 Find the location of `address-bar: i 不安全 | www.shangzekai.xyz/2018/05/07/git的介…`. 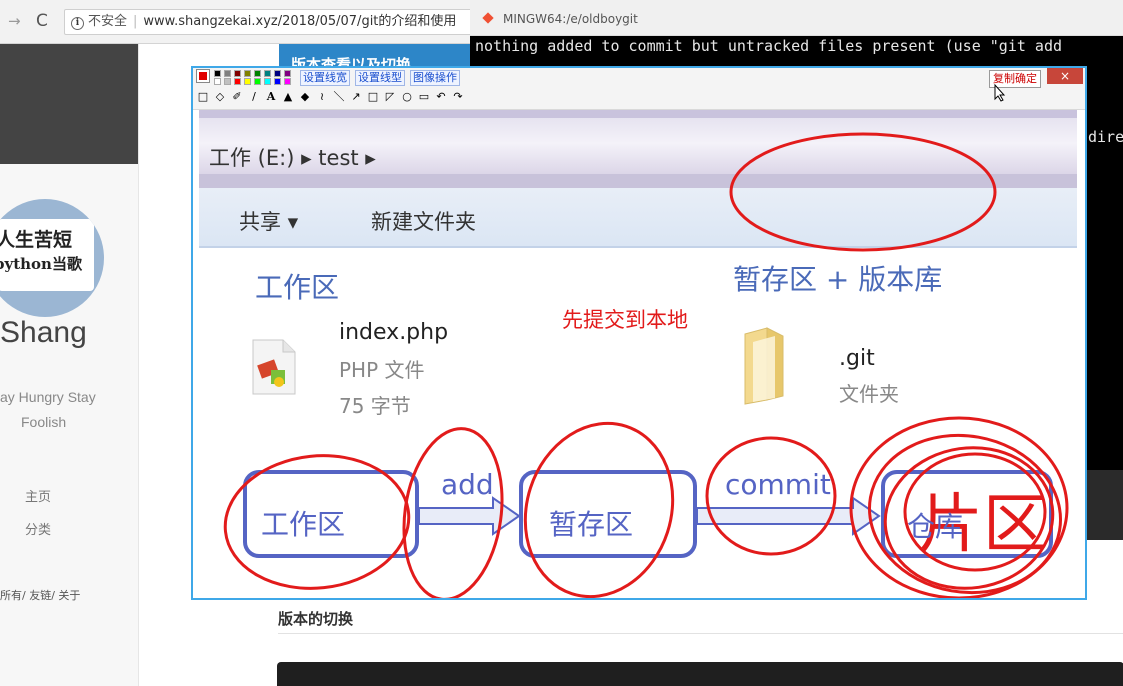

address-bar: i 不安全 | www.shangzekai.xyz/2018/05/07/git的介… is located at coordinates (274, 22).